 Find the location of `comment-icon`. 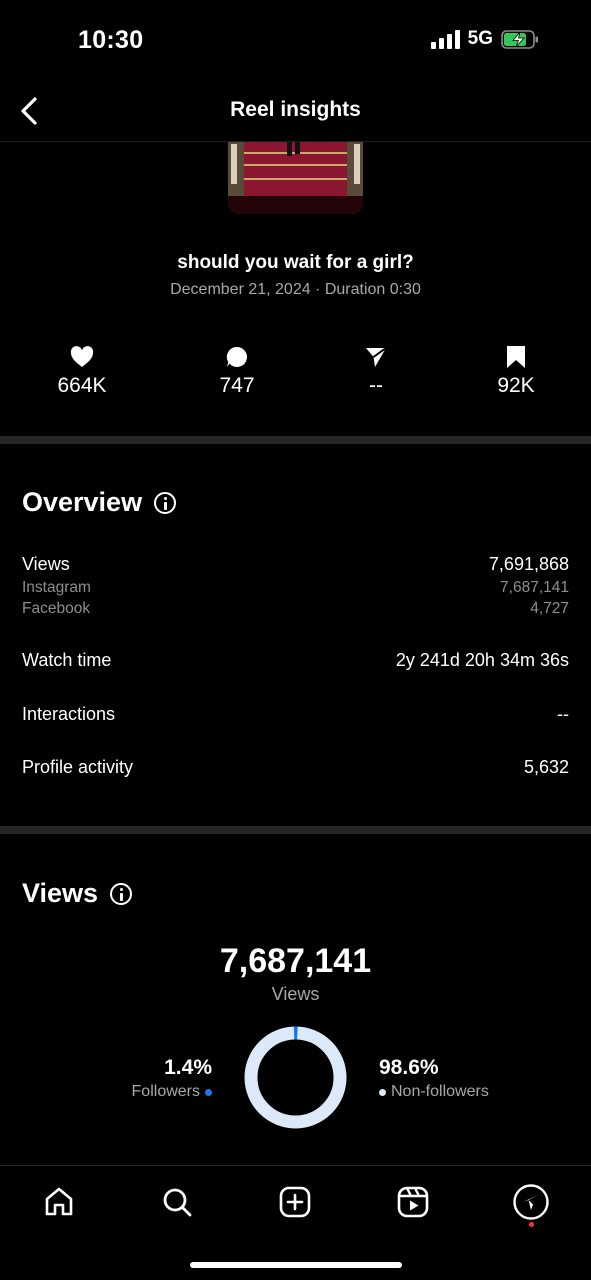

comment-icon is located at coordinates (237, 357).